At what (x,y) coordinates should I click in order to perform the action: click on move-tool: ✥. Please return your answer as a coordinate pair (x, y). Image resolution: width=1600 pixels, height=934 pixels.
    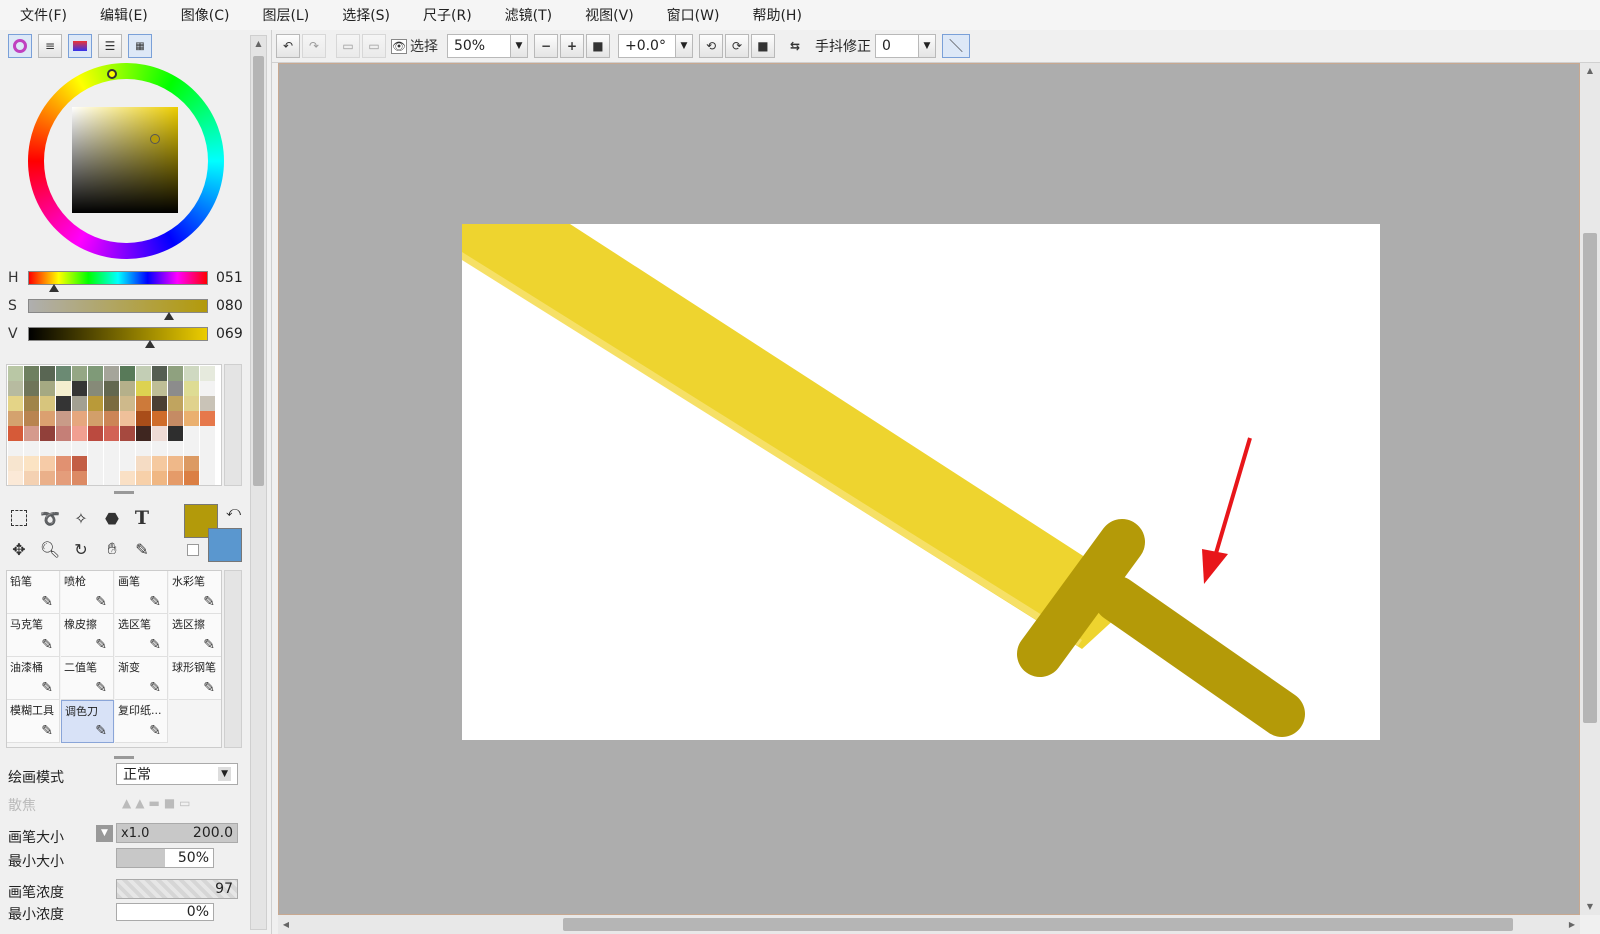
    Looking at the image, I should click on (19, 549).